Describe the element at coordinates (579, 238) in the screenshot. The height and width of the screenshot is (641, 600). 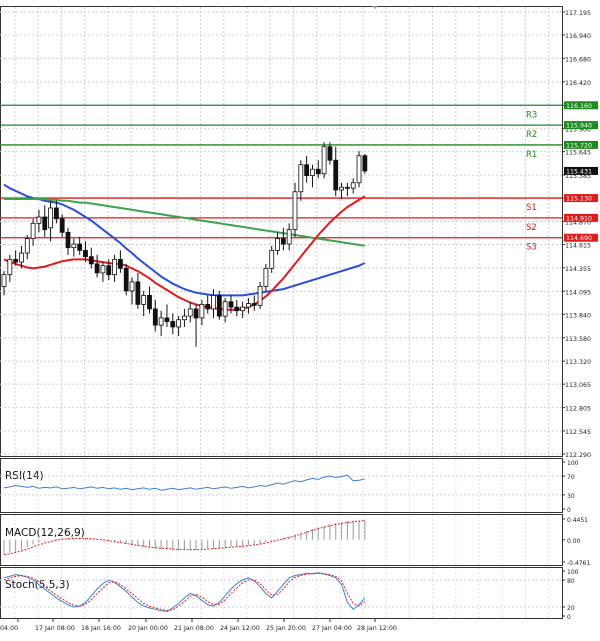
I see `level-price-label: 114.690` at that location.